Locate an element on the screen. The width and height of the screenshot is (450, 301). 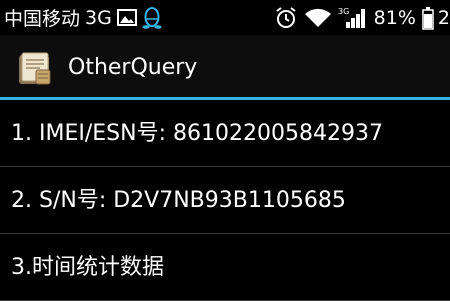
image-notification-icon is located at coordinates (126, 17).